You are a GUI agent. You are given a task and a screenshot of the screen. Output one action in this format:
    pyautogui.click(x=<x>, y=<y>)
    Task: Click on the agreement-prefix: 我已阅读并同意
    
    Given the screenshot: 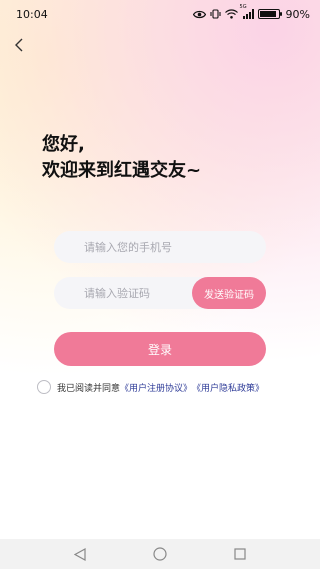 What is the action you would take?
    pyautogui.click(x=89, y=388)
    